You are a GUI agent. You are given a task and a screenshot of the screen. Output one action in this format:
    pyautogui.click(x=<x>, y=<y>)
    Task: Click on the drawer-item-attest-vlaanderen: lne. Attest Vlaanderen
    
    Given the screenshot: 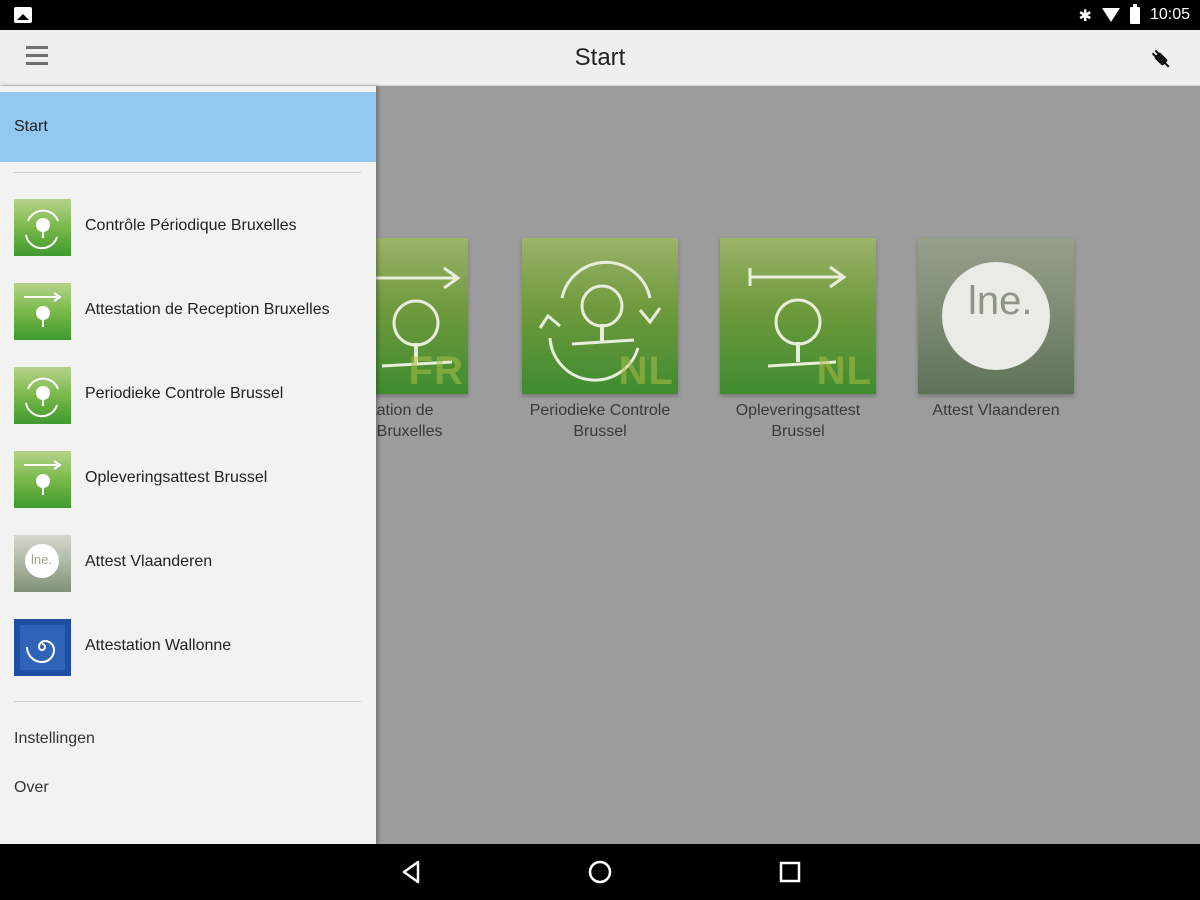 What is the action you would take?
    pyautogui.click(x=188, y=563)
    